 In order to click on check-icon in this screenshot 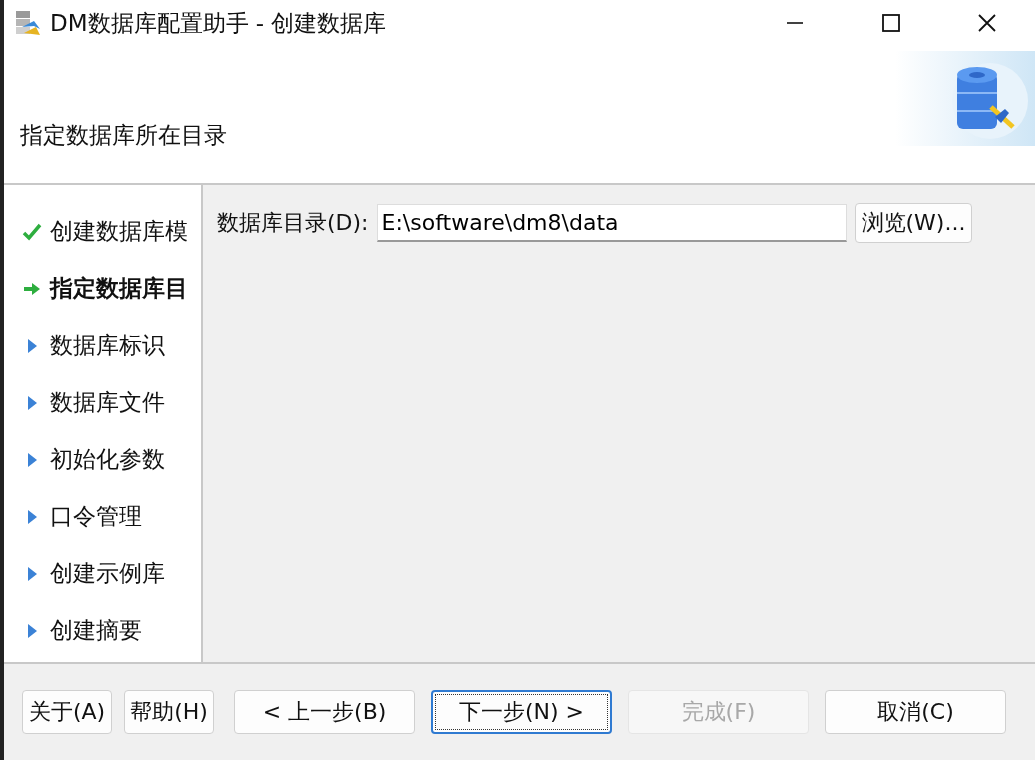, I will do `click(32, 231)`.